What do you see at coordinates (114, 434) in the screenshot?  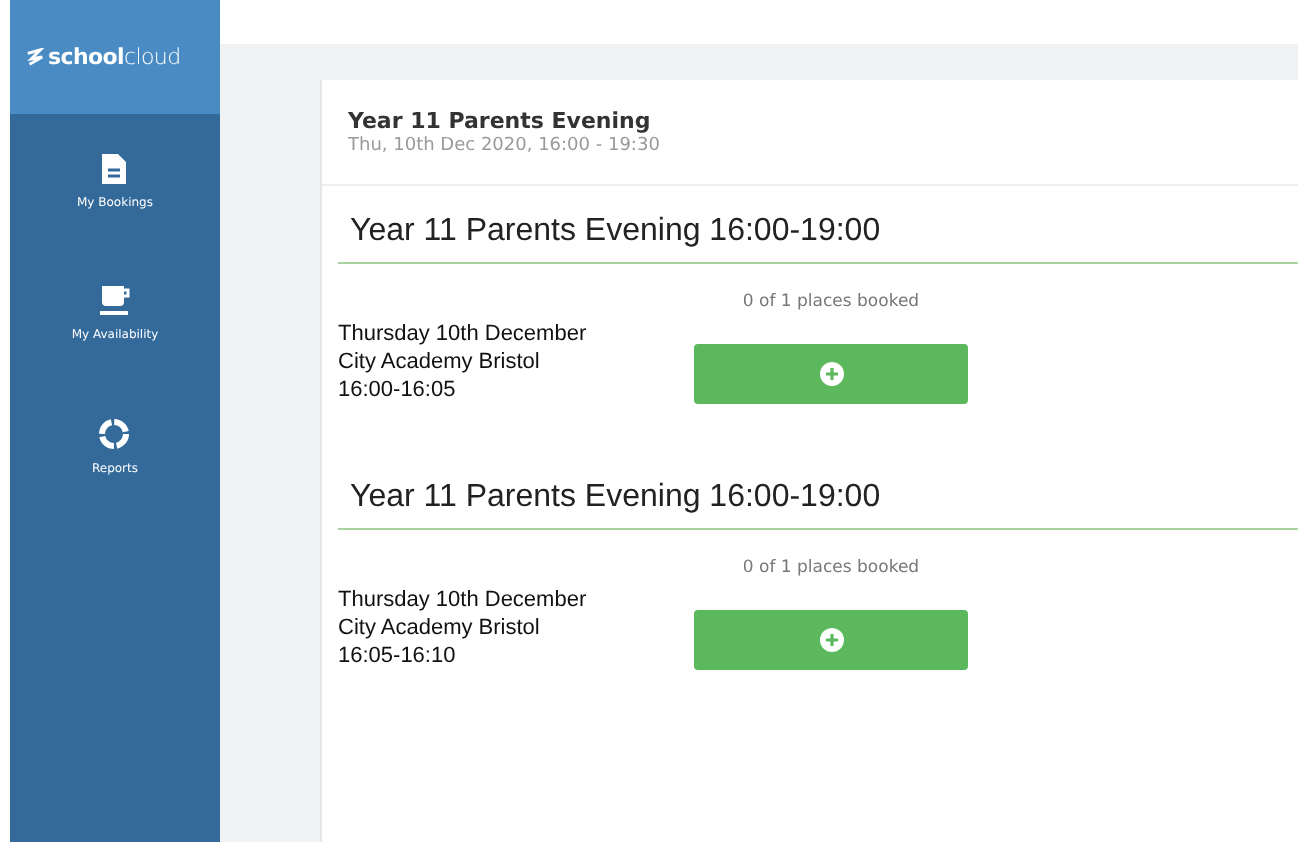 I see `ring-icon` at bounding box center [114, 434].